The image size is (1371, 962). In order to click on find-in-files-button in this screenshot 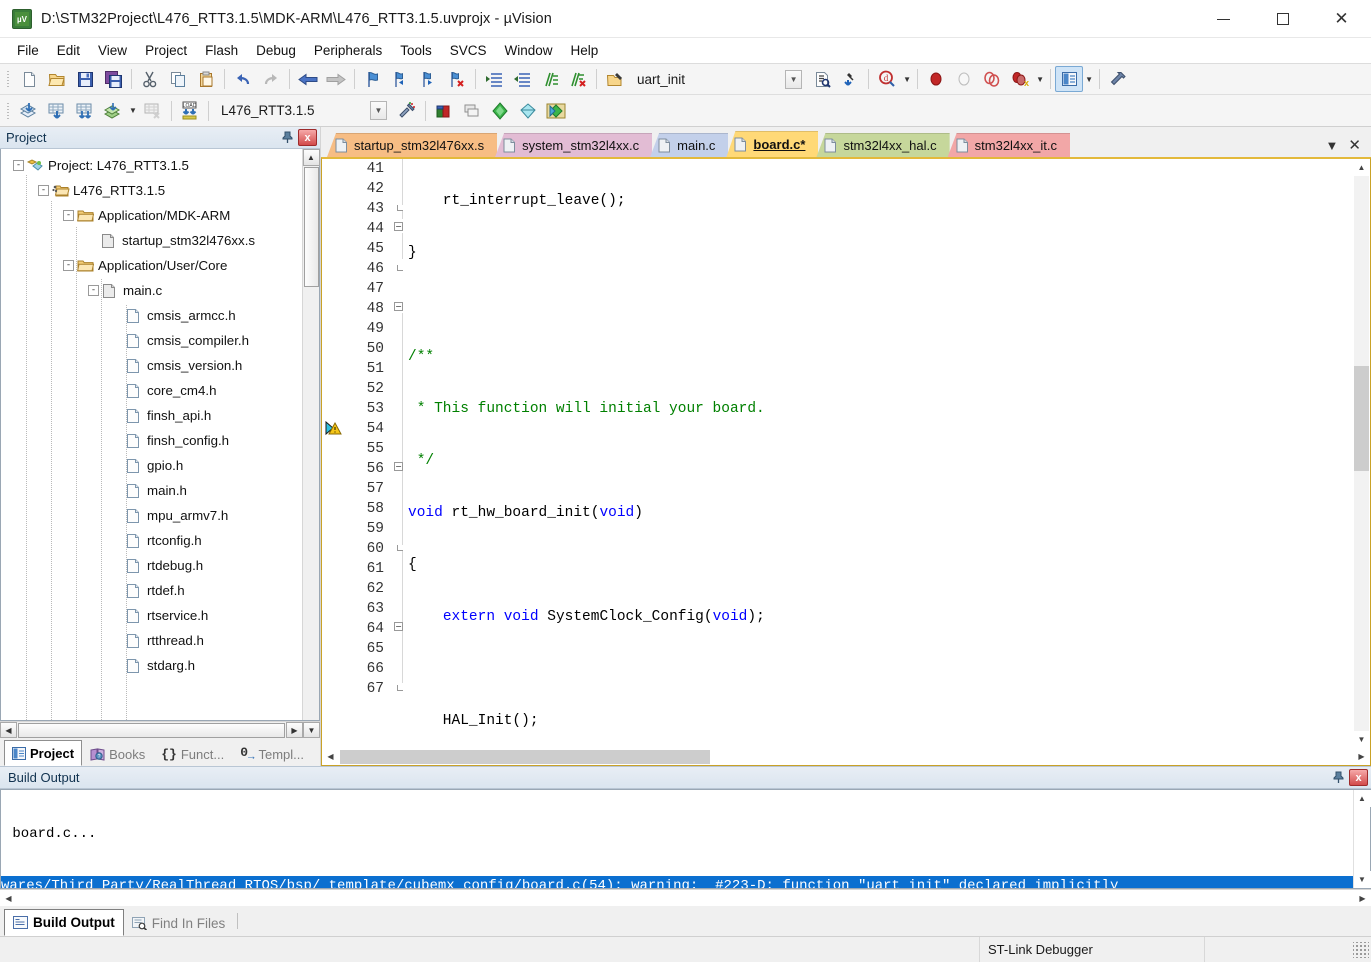, I will do `click(822, 79)`.